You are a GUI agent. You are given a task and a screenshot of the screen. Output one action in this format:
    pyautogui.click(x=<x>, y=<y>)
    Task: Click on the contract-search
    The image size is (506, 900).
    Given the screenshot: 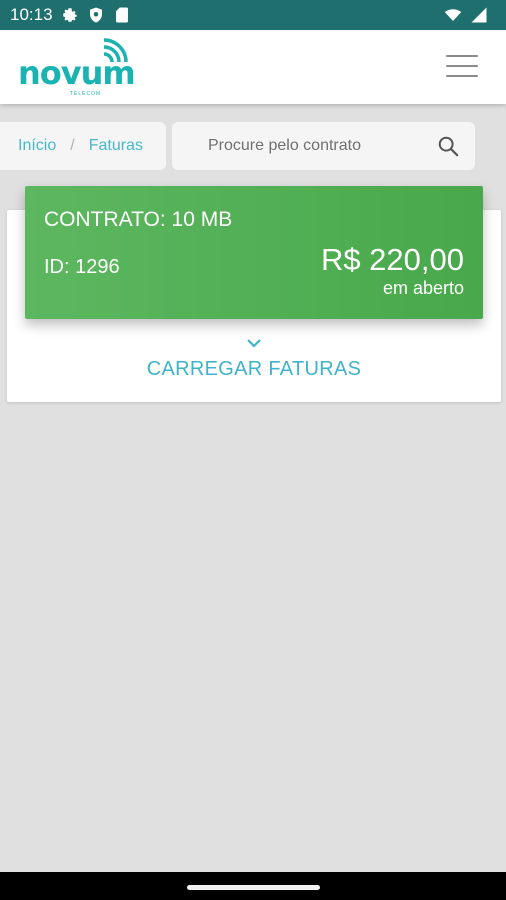 What is the action you would take?
    pyautogui.click(x=323, y=146)
    